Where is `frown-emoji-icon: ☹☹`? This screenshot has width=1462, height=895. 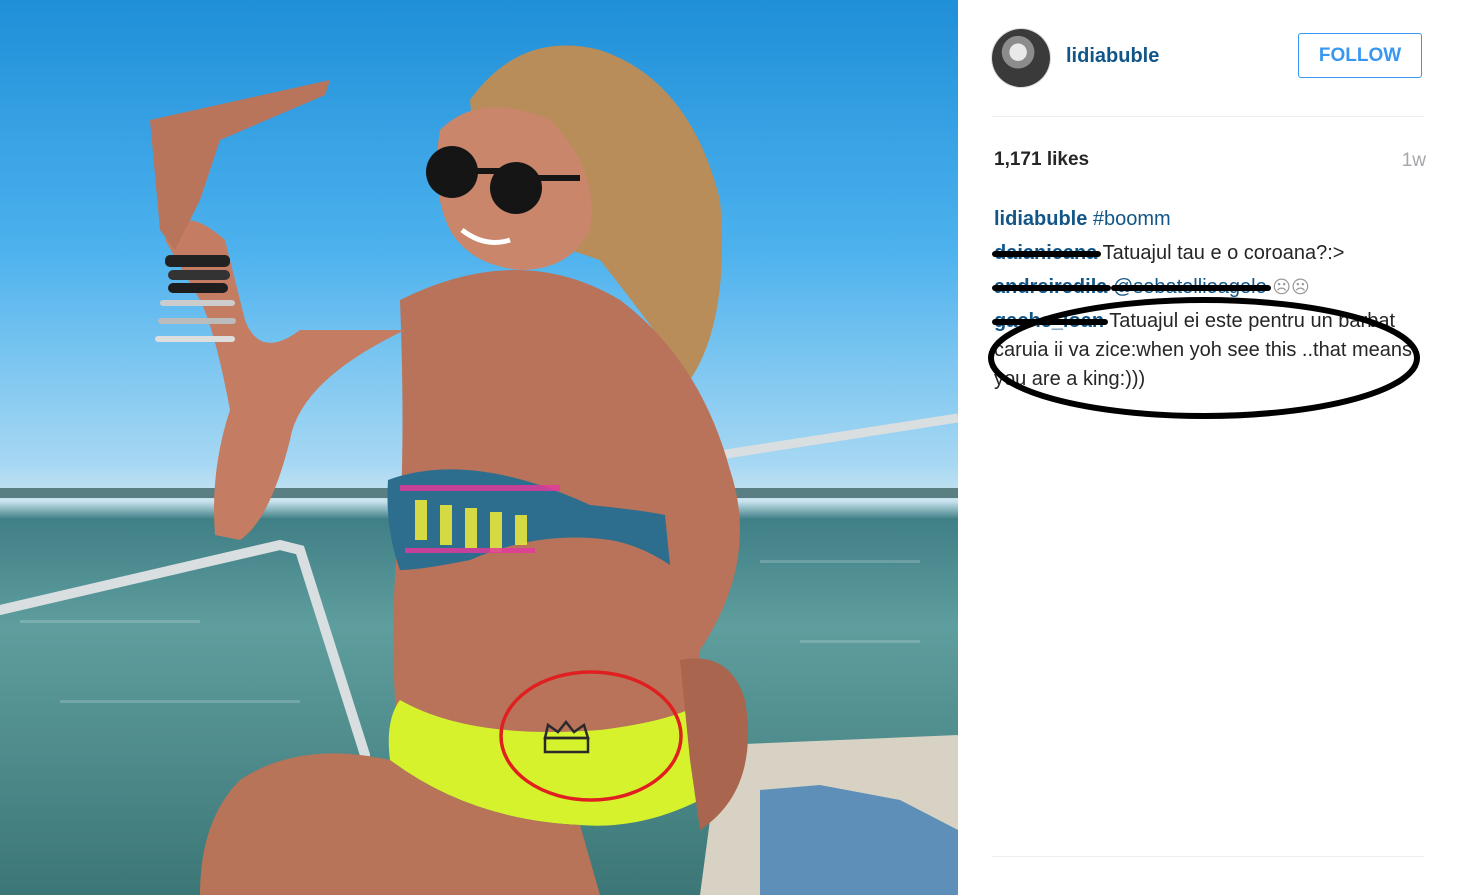
frown-emoji-icon: ☹☹ is located at coordinates (1291, 287).